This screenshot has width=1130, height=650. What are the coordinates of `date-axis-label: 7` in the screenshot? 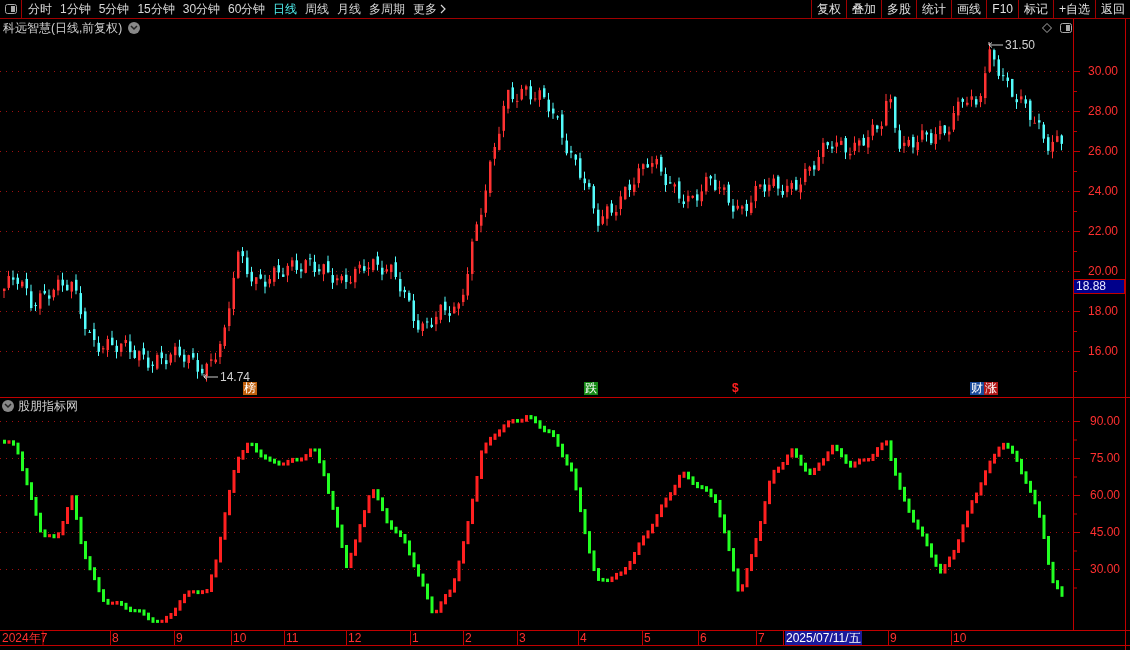 It's located at (761, 638).